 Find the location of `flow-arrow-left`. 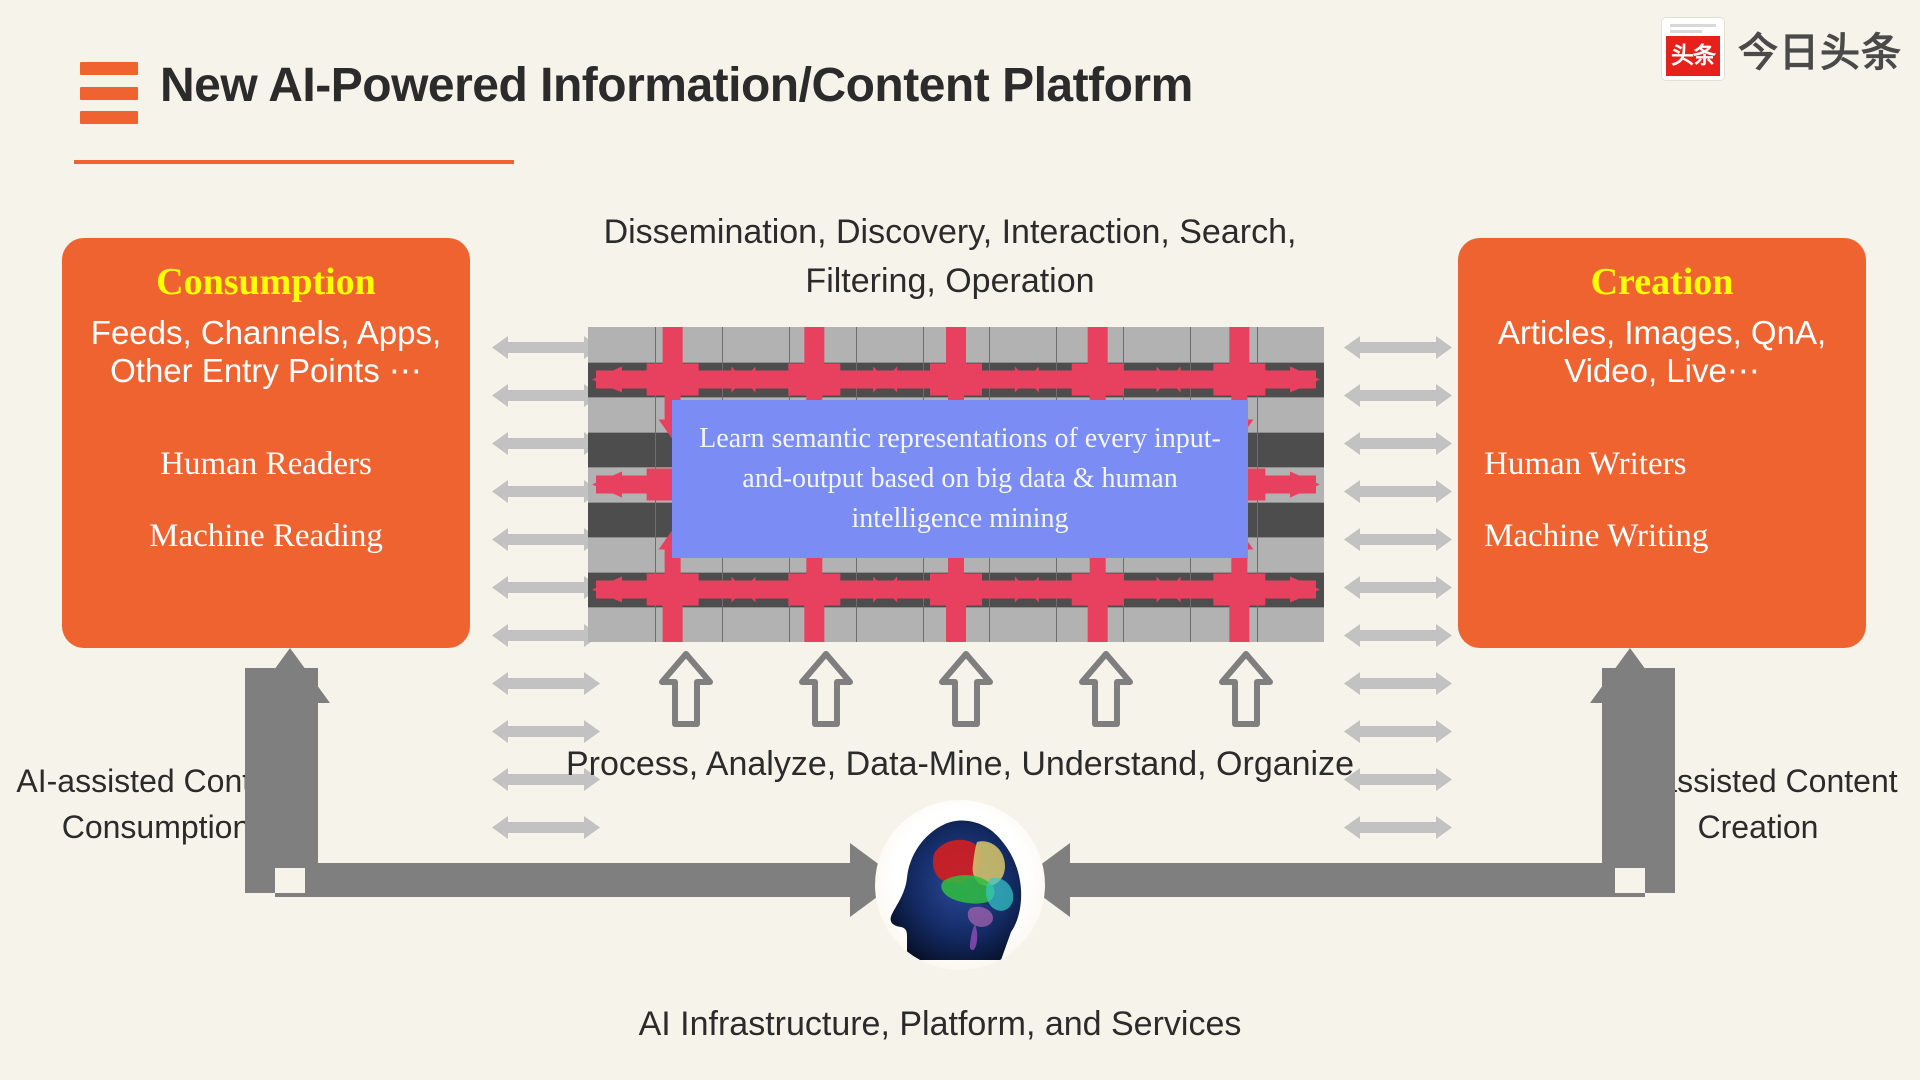

flow-arrow-left is located at coordinates (572, 782).